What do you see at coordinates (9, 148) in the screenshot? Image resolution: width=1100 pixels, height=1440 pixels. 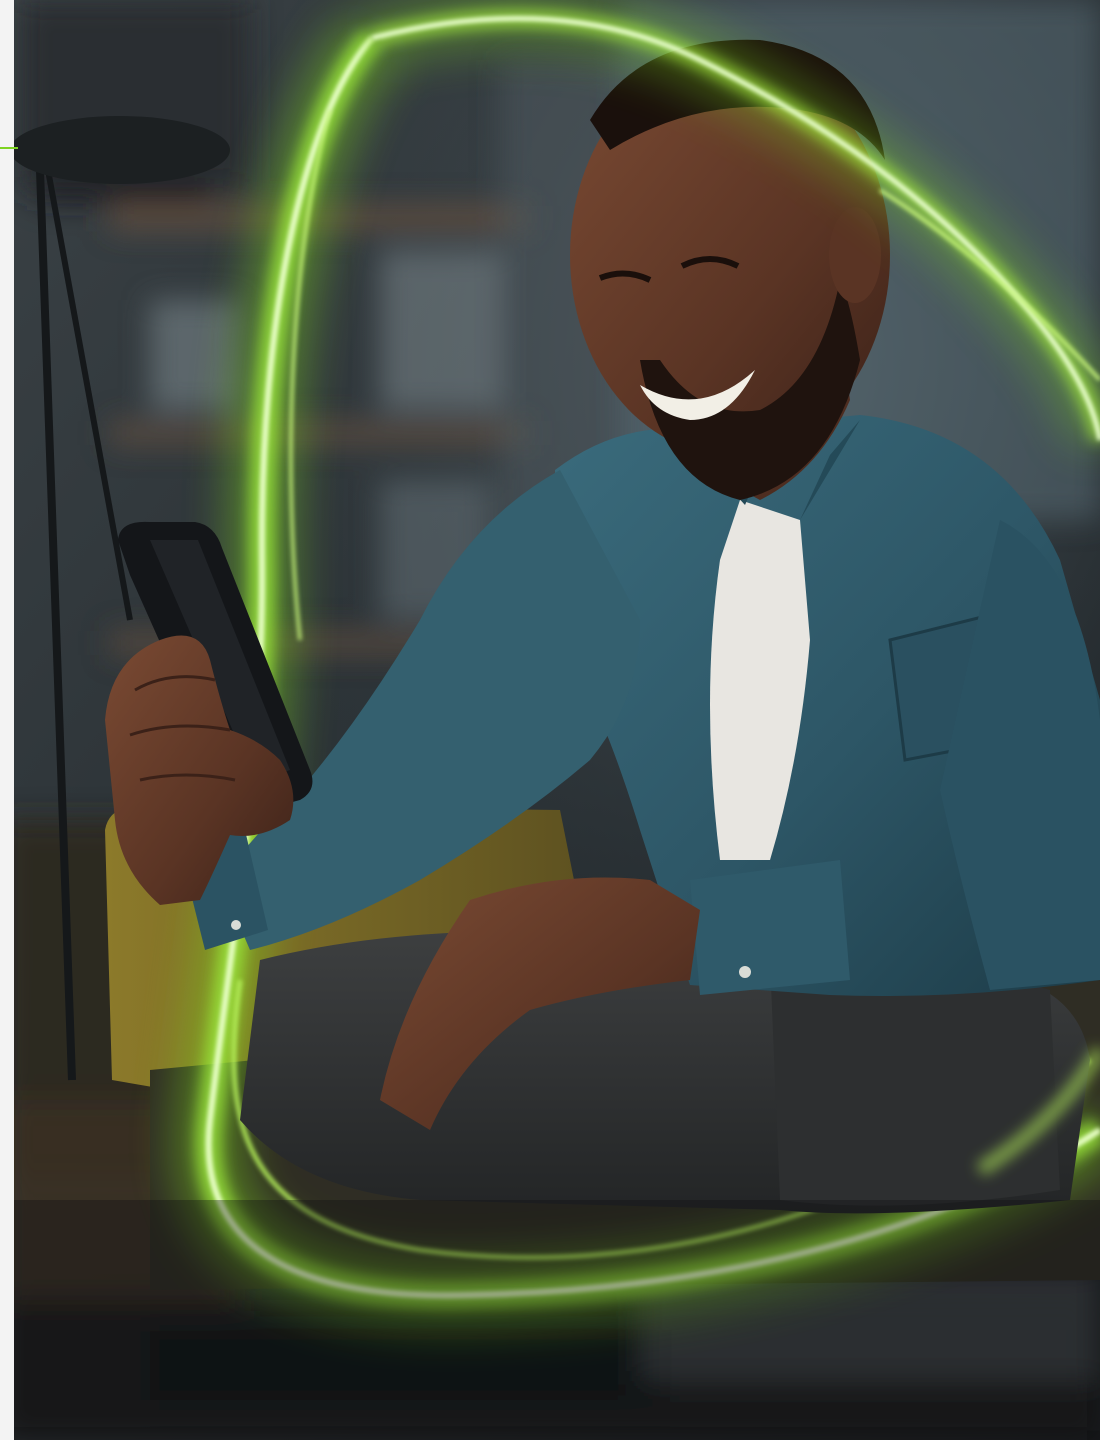 I see `accent-line` at bounding box center [9, 148].